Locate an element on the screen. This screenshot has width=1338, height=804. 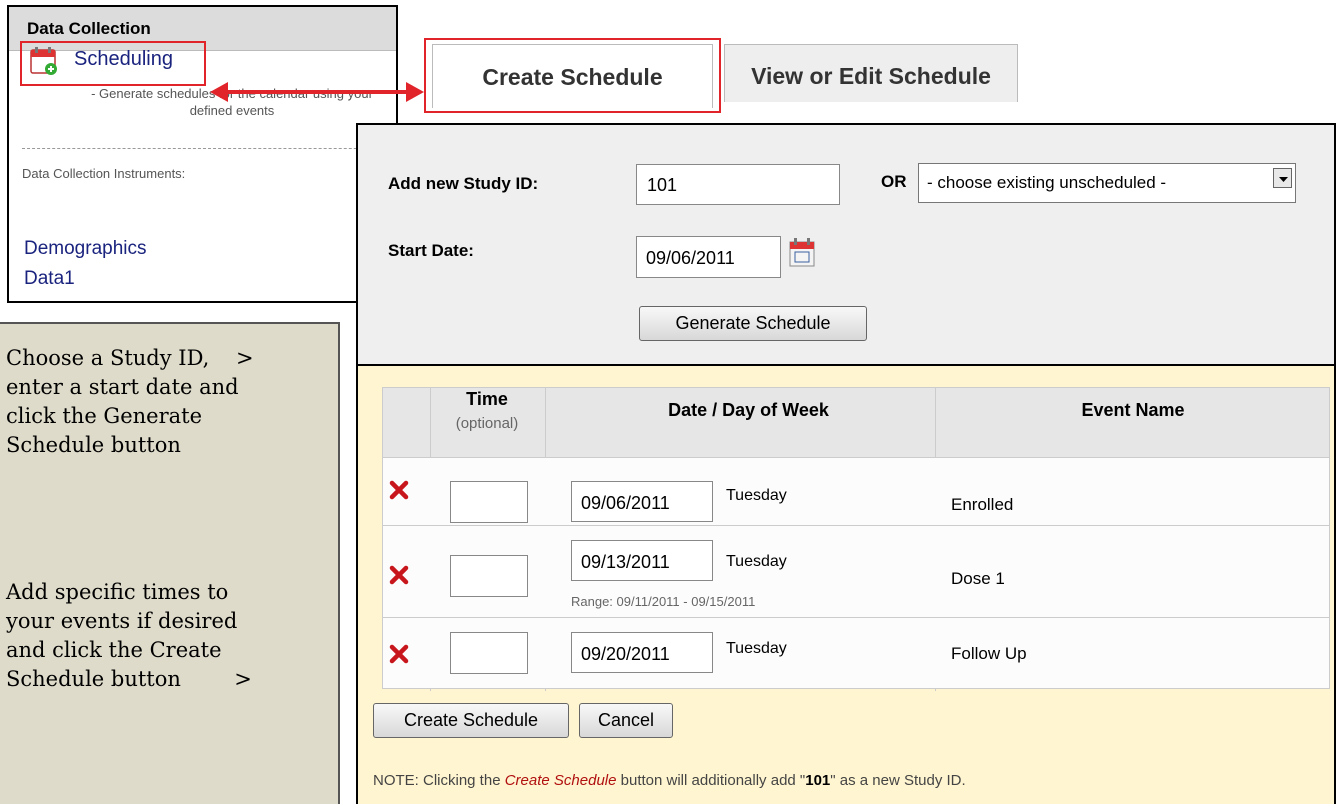
create-schedule-button: Create Schedule is located at coordinates (471, 720).